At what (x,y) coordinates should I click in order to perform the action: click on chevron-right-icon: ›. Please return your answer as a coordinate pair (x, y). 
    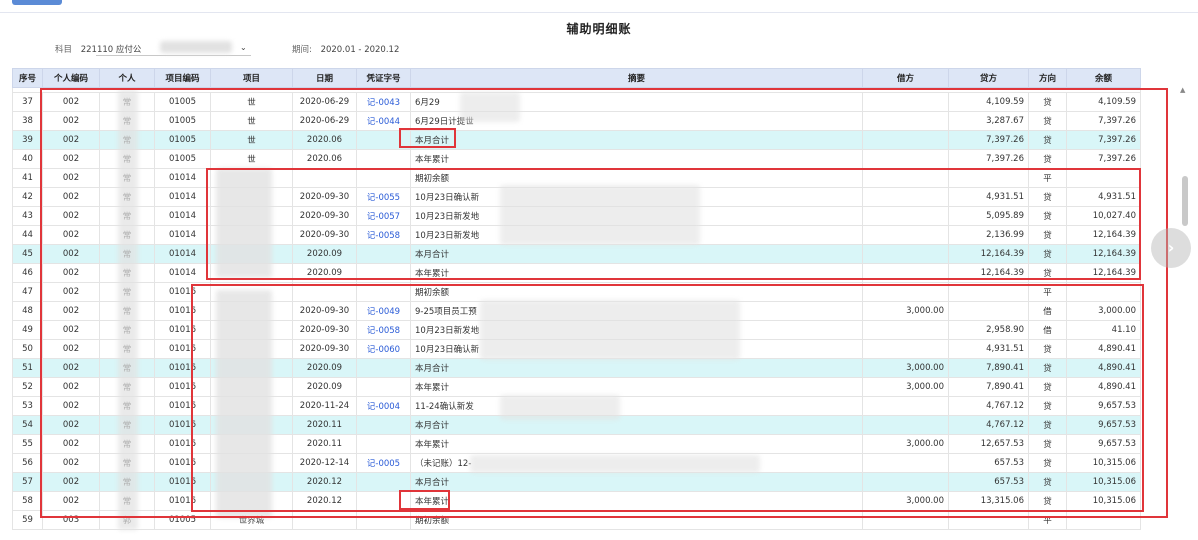
    Looking at the image, I should click on (1171, 248).